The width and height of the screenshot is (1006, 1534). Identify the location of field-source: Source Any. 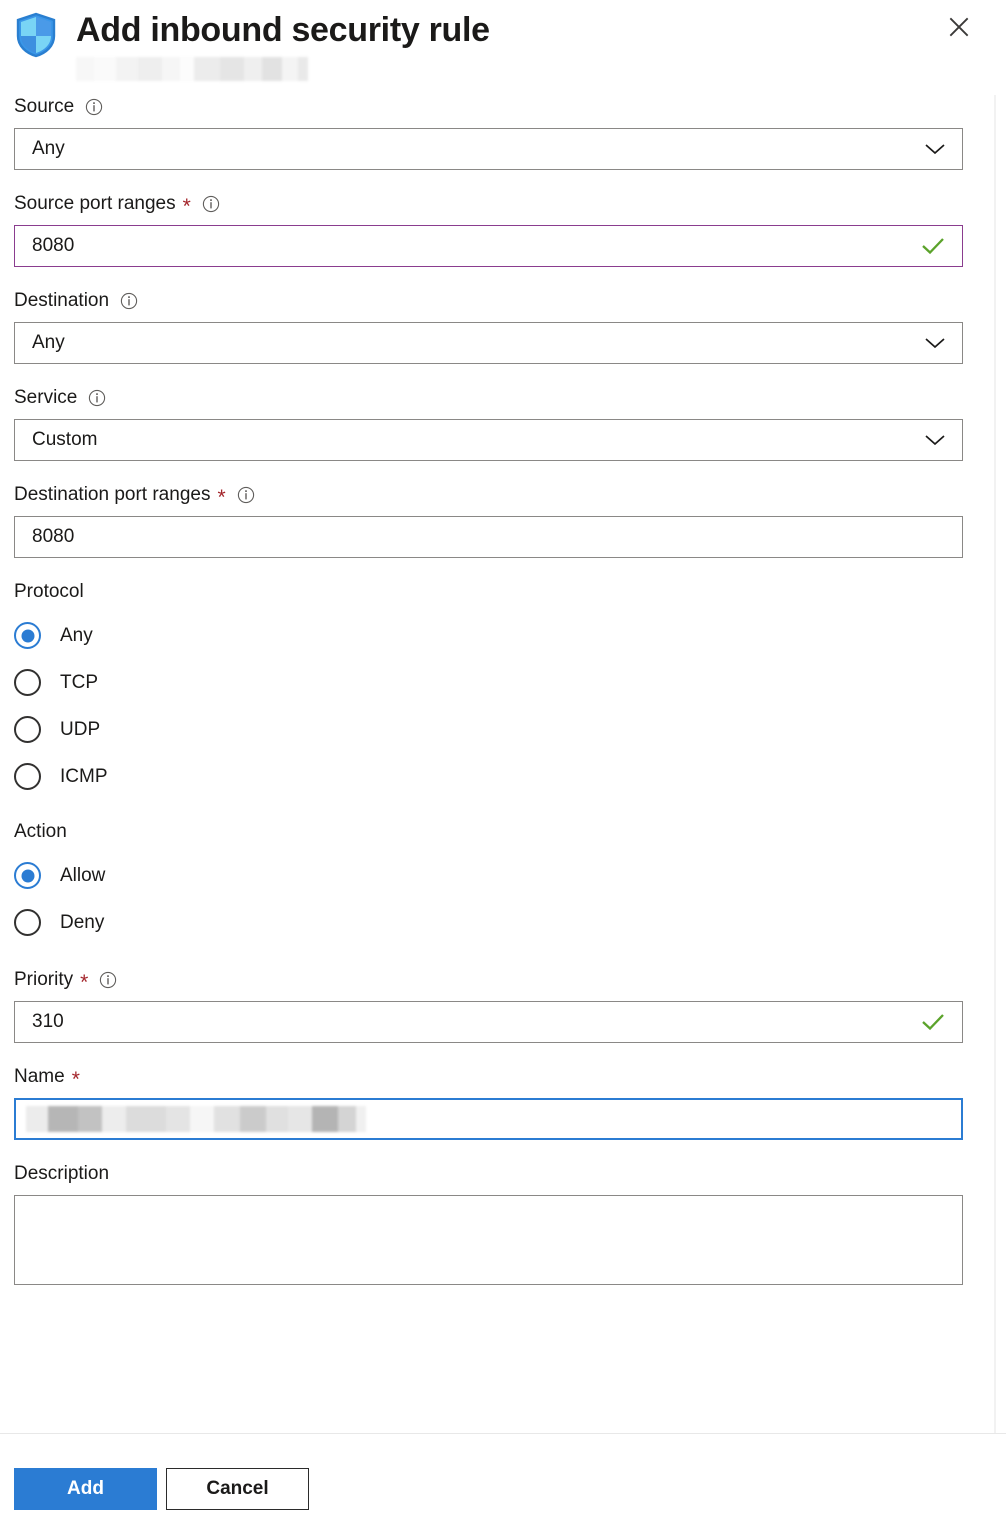
(494, 132).